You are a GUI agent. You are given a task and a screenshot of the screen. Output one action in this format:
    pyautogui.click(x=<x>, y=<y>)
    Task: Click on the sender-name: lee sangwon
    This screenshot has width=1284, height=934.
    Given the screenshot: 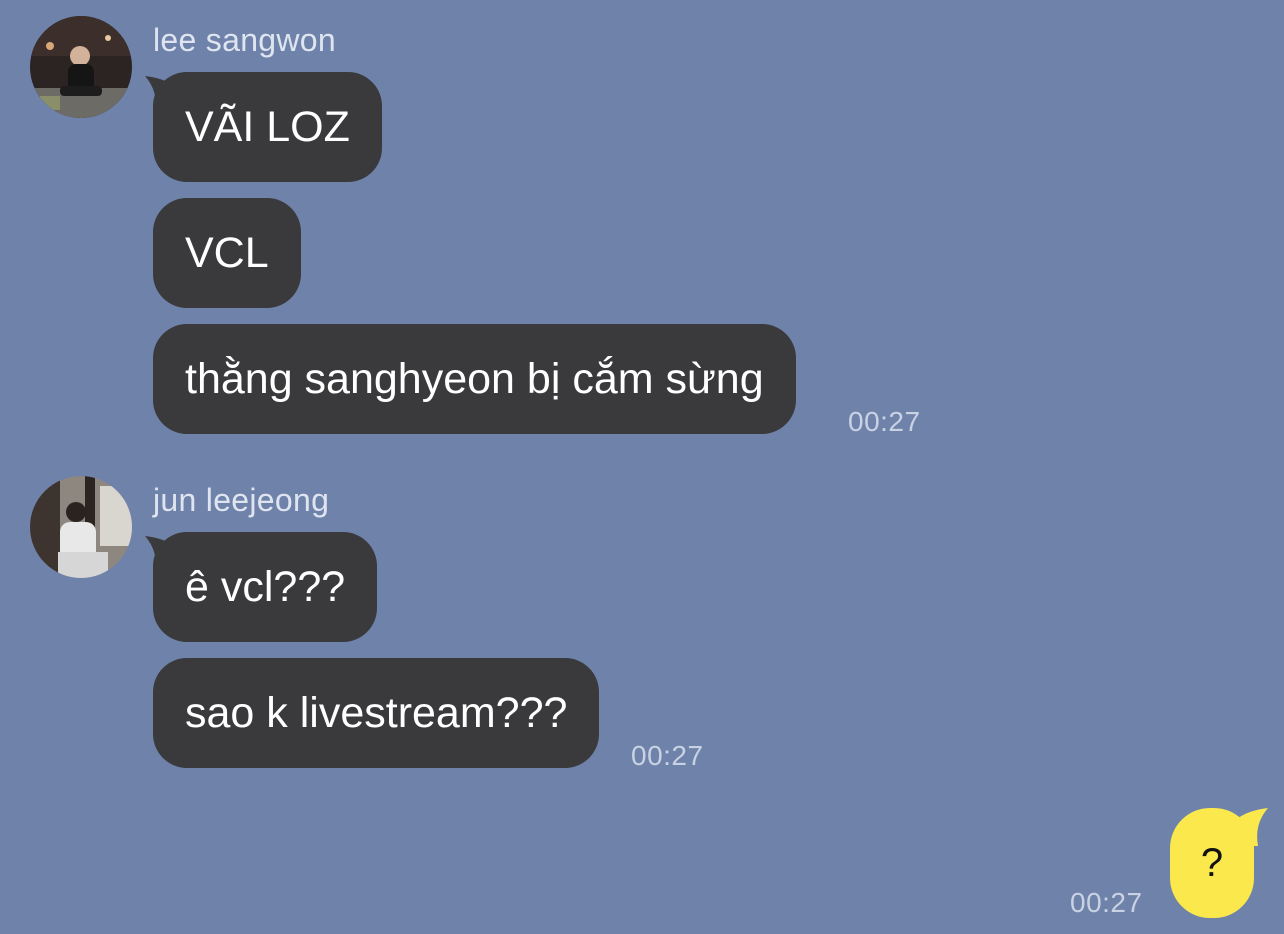 What is the action you would take?
    pyautogui.click(x=244, y=40)
    